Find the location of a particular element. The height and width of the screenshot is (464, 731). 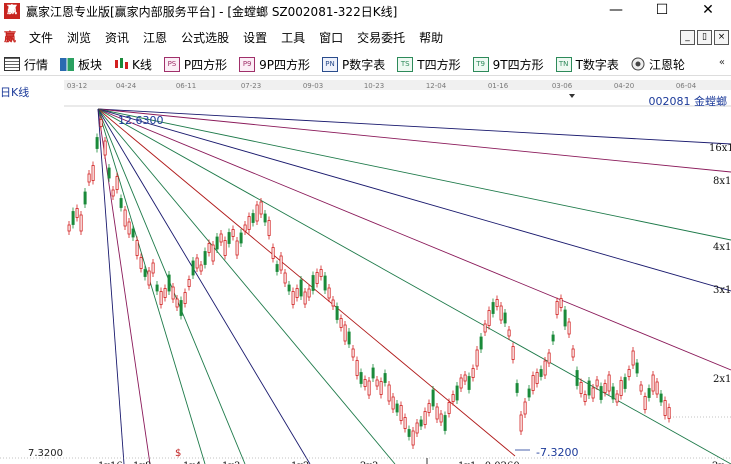

tool-t-number: TN T数字表 is located at coordinates (585, 64).